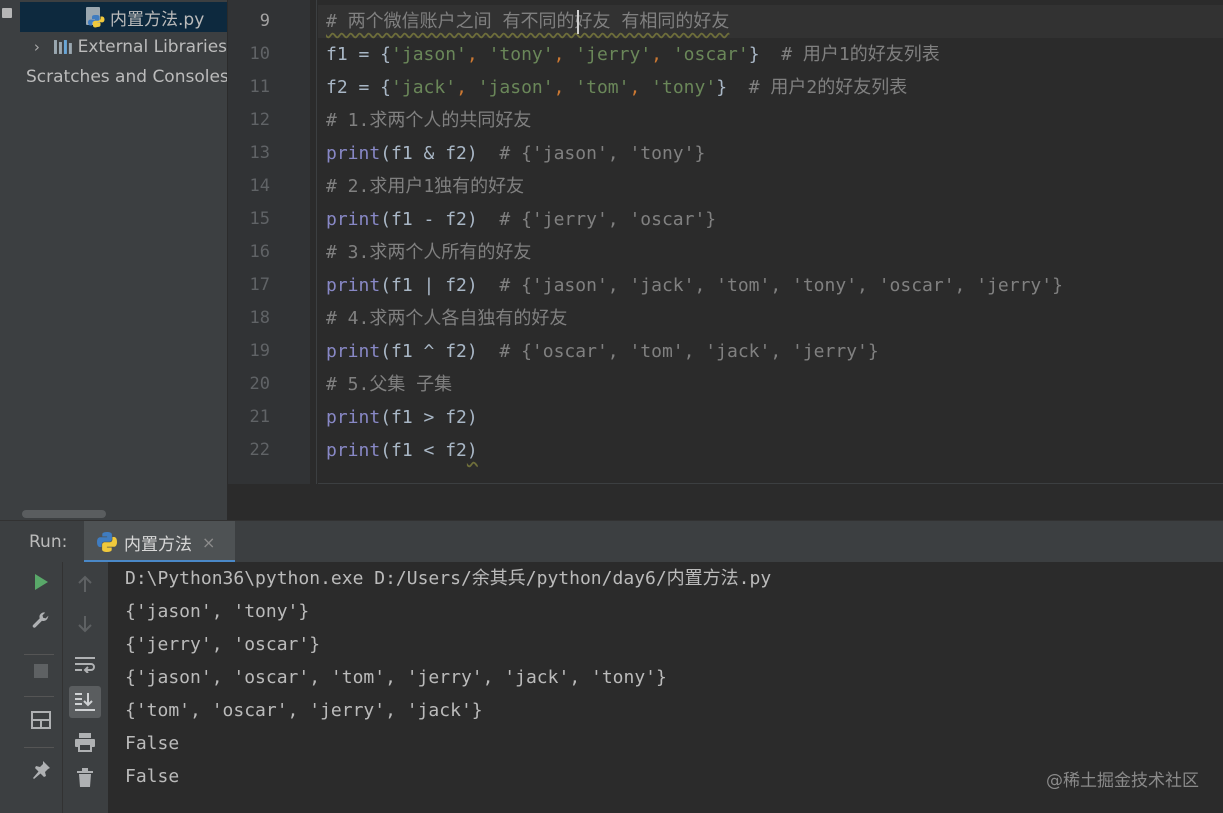  What do you see at coordinates (107, 542) in the screenshot?
I see `python-icon` at bounding box center [107, 542].